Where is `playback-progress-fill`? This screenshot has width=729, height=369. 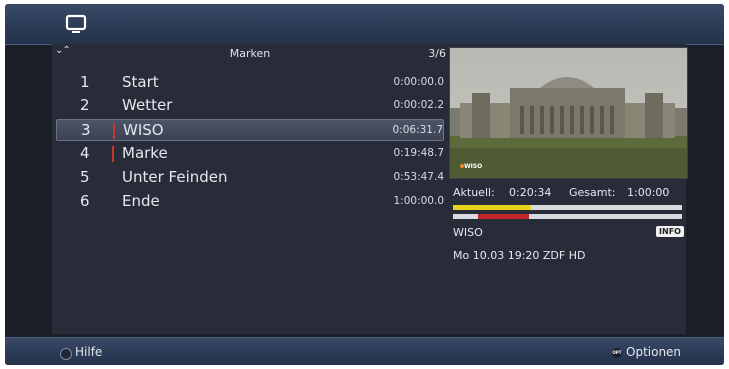 playback-progress-fill is located at coordinates (492, 207).